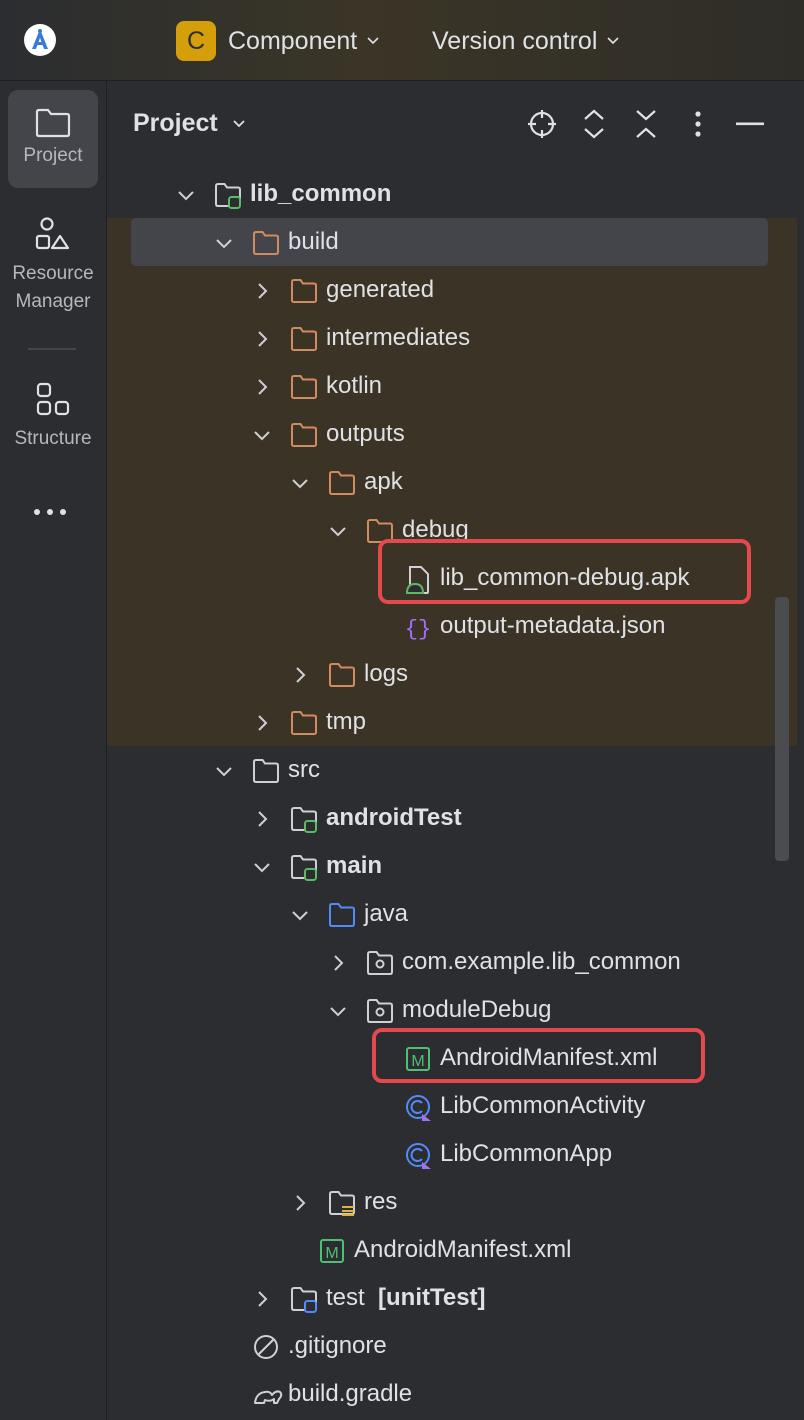 The height and width of the screenshot is (1420, 804). What do you see at coordinates (432, 1297) in the screenshot?
I see `source-set-type-label: [unitTest]` at bounding box center [432, 1297].